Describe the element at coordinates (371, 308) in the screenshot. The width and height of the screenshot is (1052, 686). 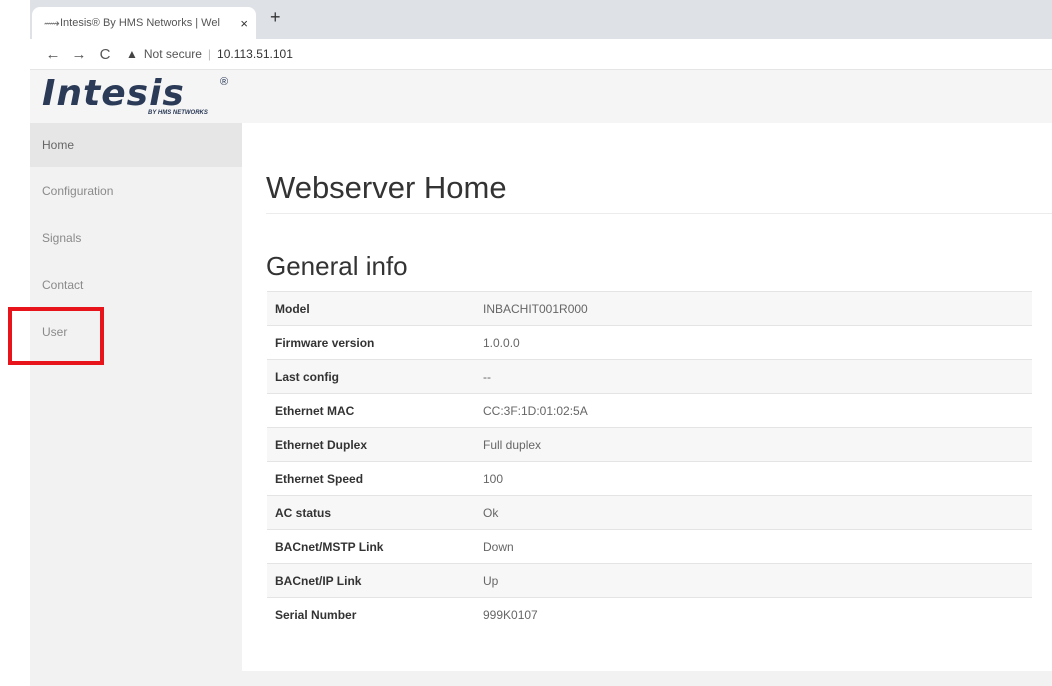
I see `info-key: Model` at that location.